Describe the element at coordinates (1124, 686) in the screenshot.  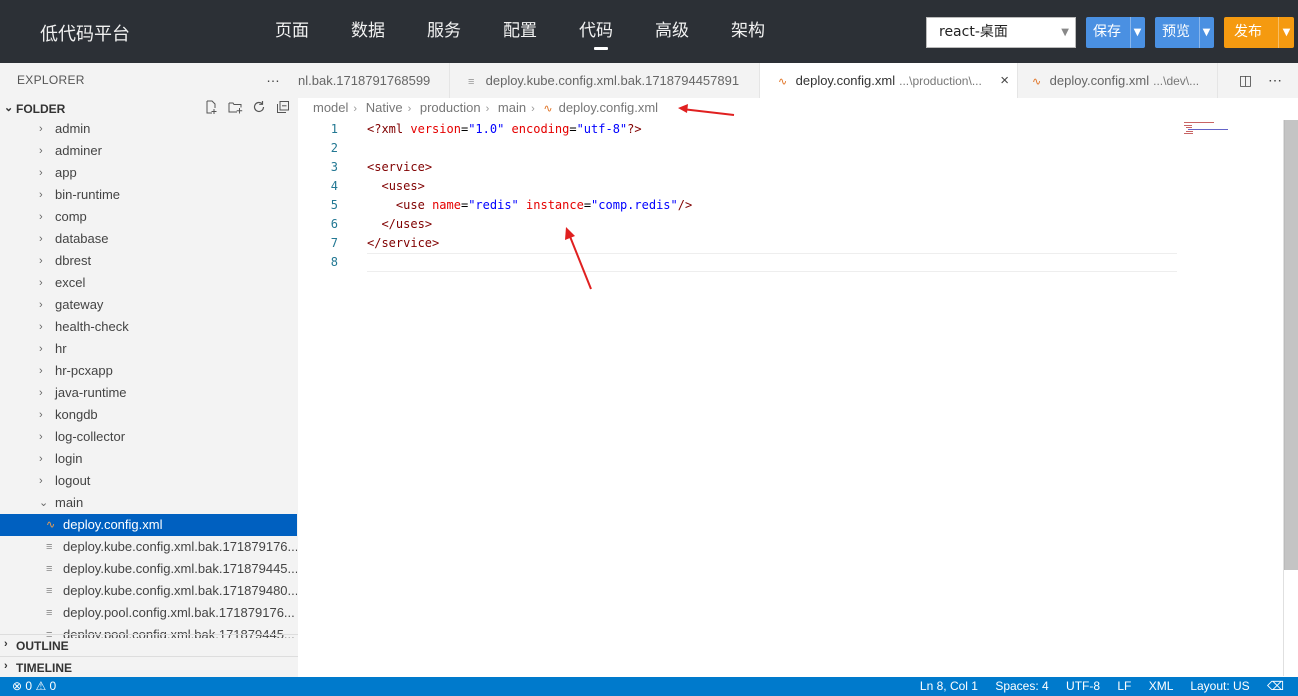
I see `line-ending: LF` at that location.